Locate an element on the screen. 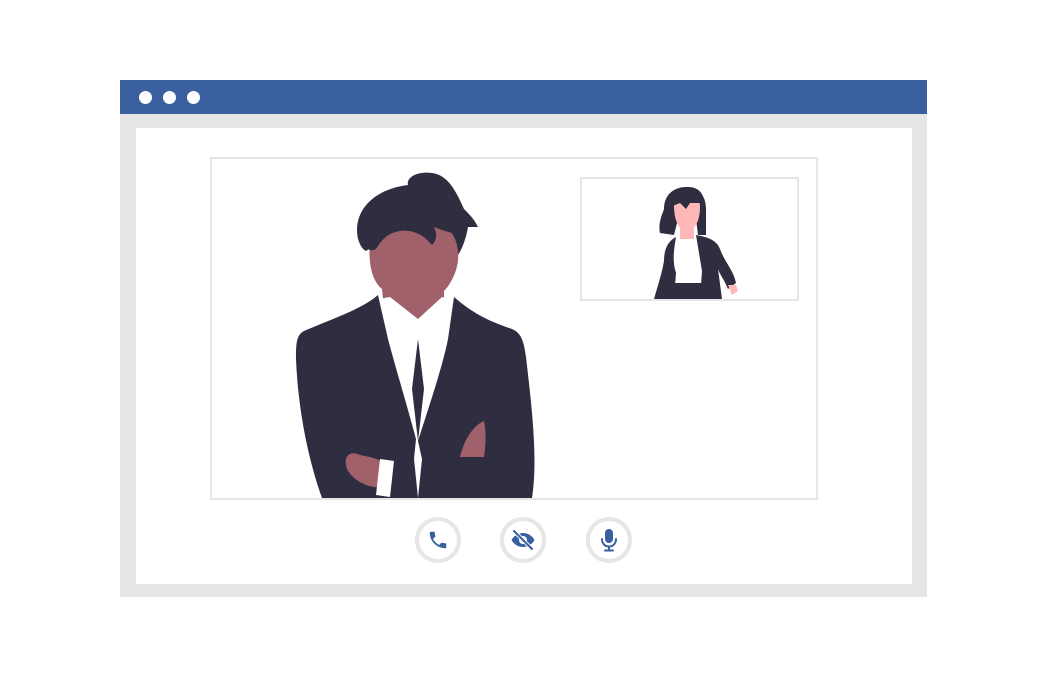 This screenshot has height=677, width=1047. phone-icon is located at coordinates (438, 540).